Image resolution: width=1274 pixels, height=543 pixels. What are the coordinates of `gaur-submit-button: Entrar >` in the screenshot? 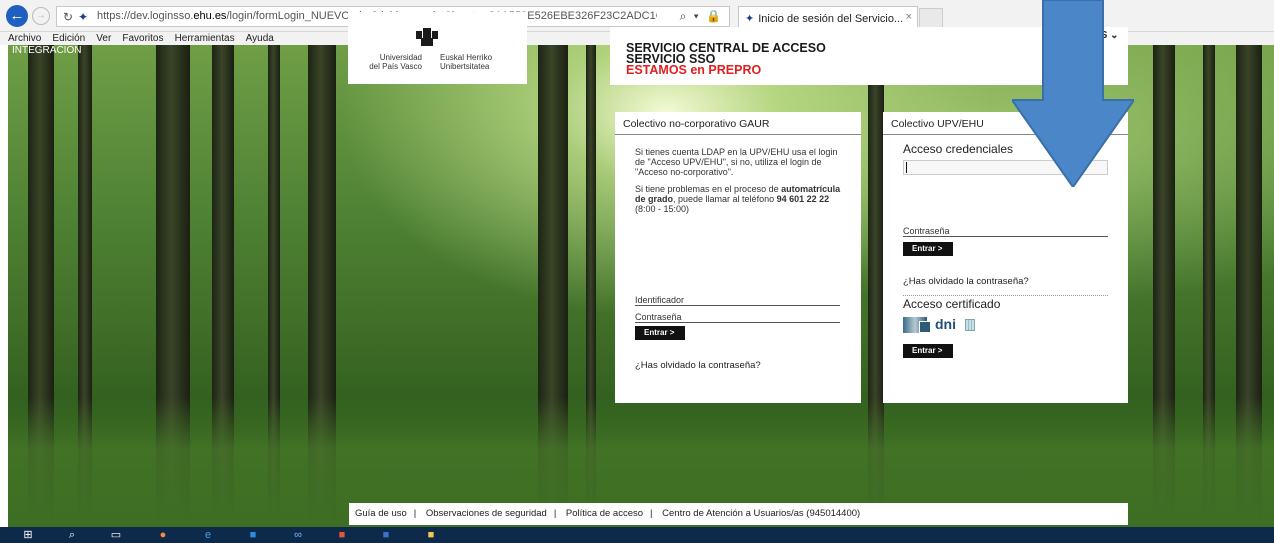 It's located at (660, 333).